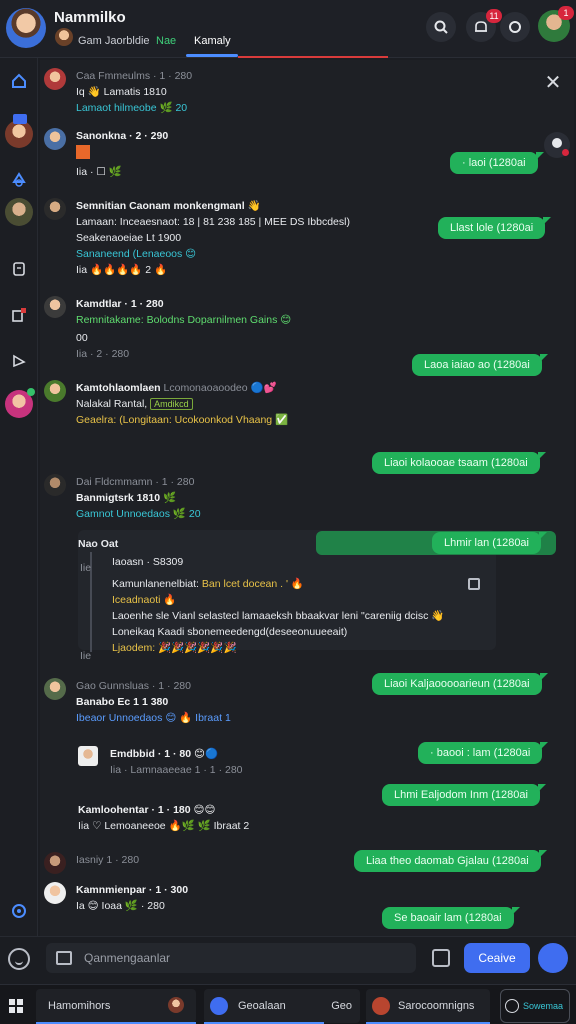 This screenshot has height=1024, width=576. Describe the element at coordinates (121, 92) in the screenshot. I see `message-text: Iq 👋 Lamatis 1810` at that location.